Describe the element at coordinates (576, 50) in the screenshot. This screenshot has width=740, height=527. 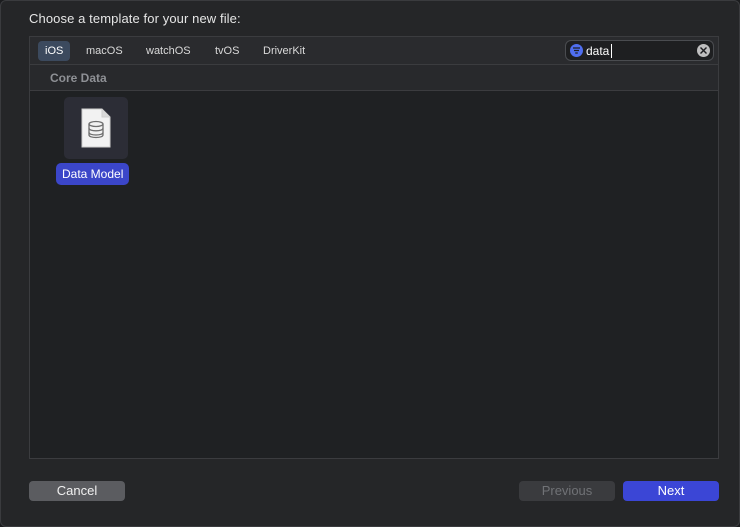
I see `filter-icon` at that location.